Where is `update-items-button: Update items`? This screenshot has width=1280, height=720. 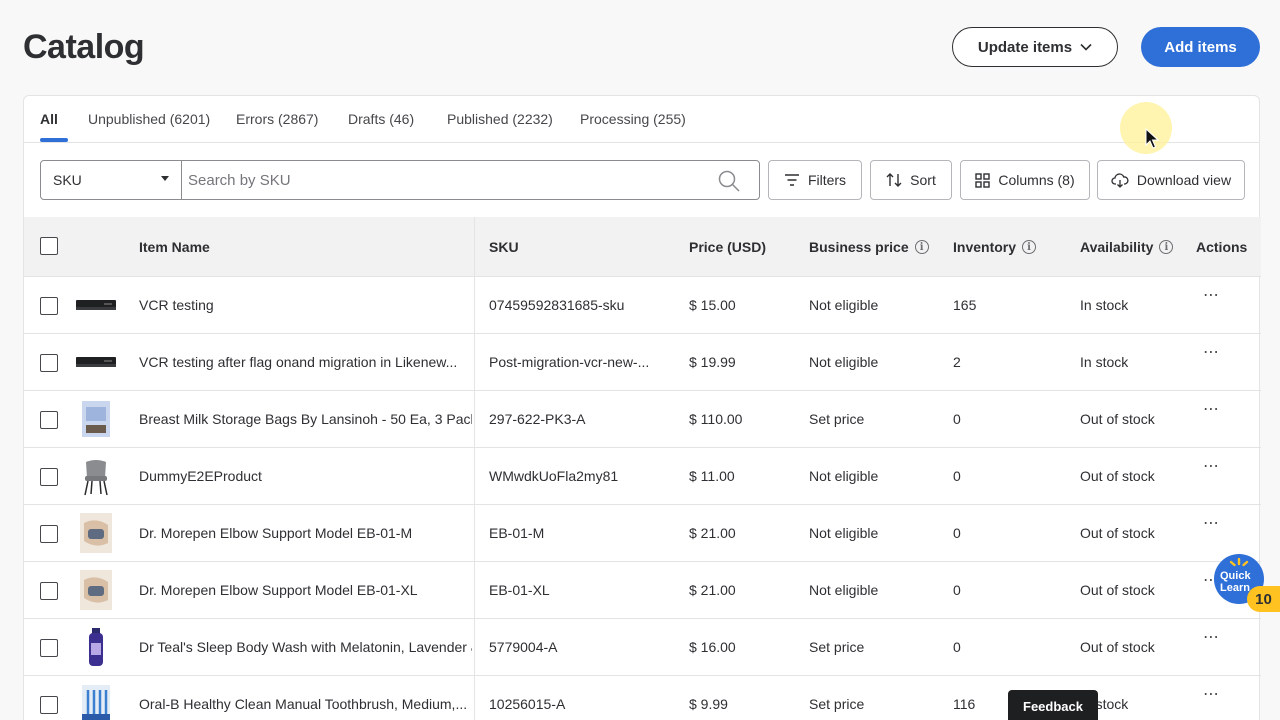
update-items-button: Update items is located at coordinates (1035, 47).